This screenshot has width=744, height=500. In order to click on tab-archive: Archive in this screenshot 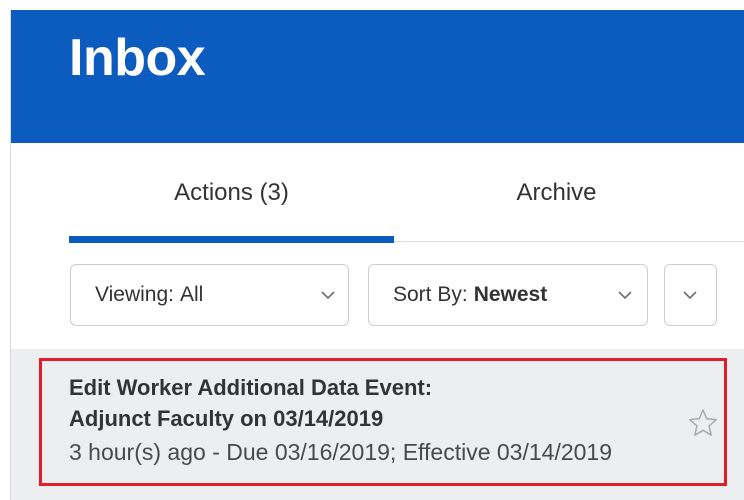, I will do `click(556, 193)`.